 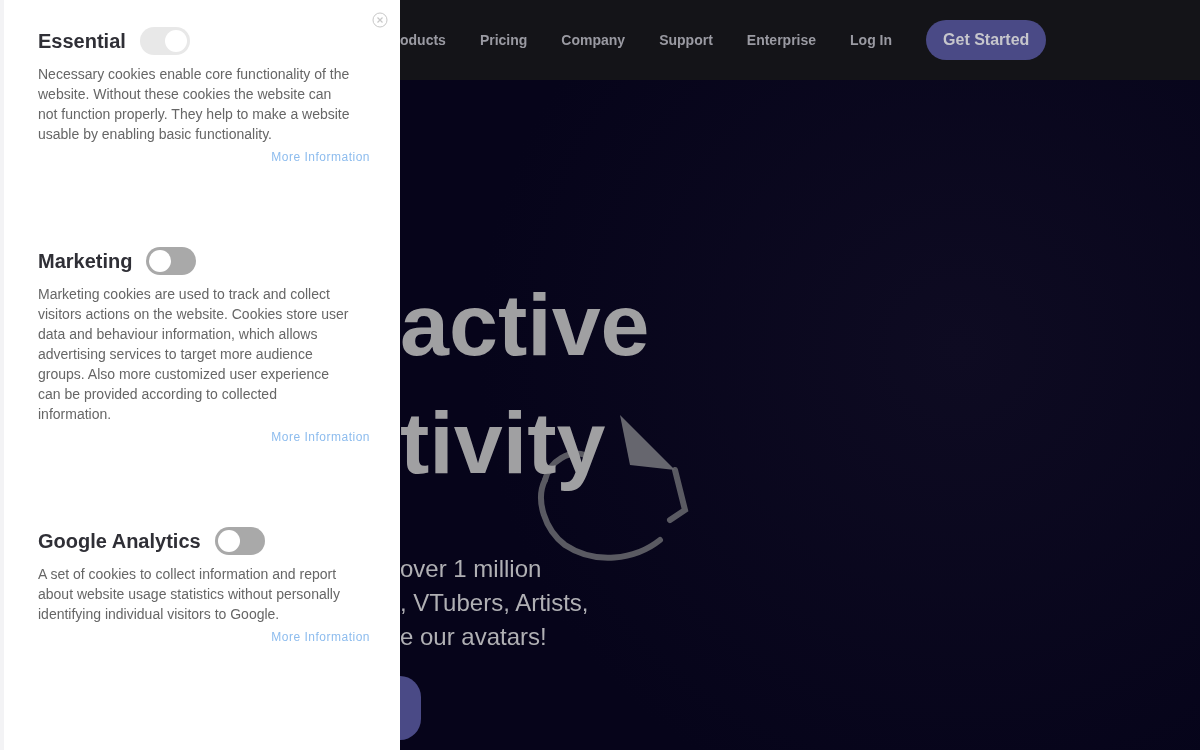 I want to click on section-title: Marketing, so click(x=85, y=261).